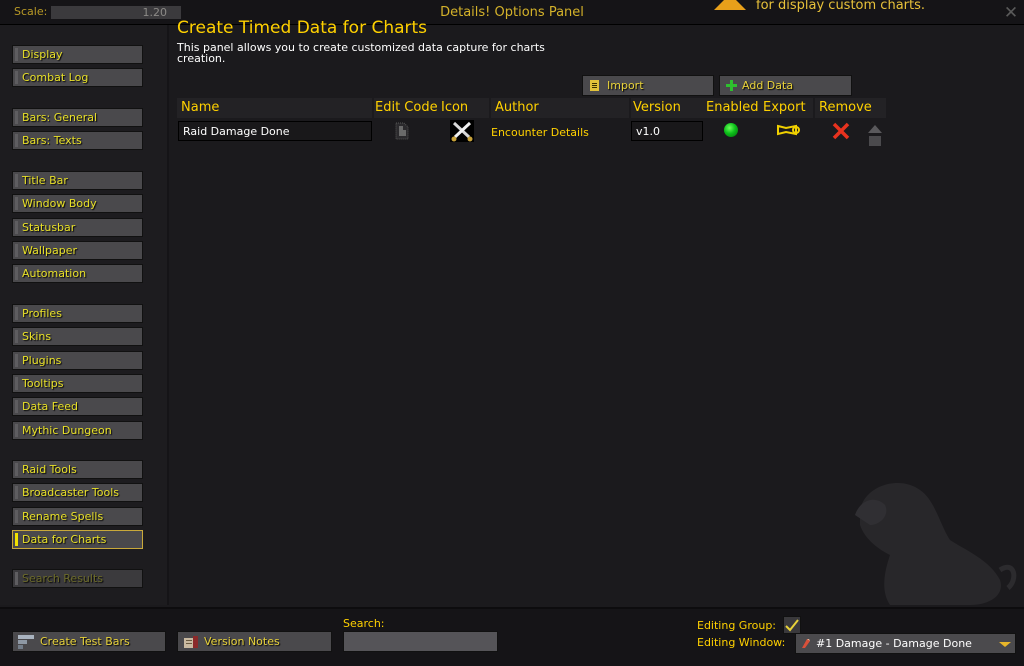 The width and height of the screenshot is (1024, 666). I want to click on sidebar-item-label: Plugins, so click(42, 360).